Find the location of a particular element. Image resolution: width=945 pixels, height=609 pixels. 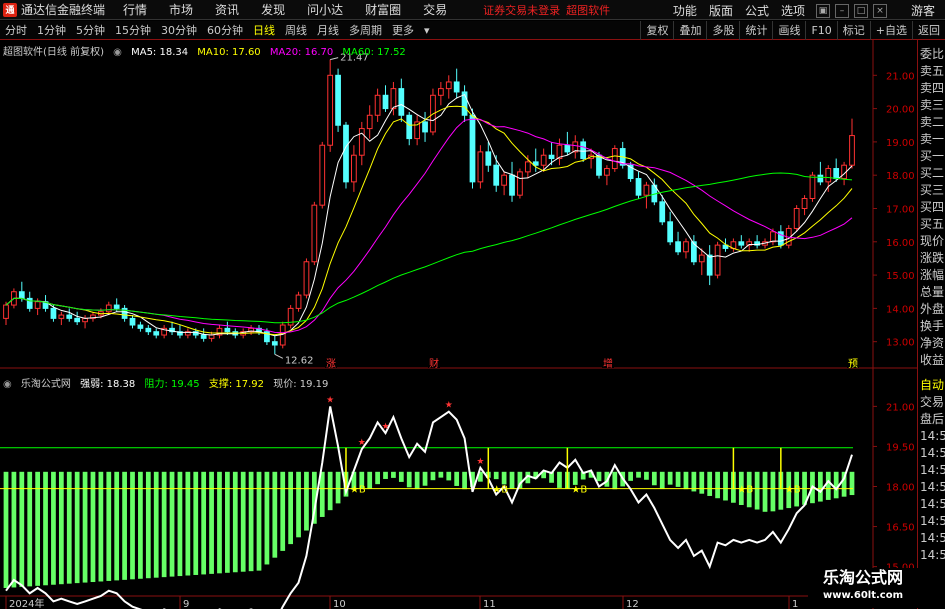

period-15min: 15分钟 is located at coordinates (133, 30).